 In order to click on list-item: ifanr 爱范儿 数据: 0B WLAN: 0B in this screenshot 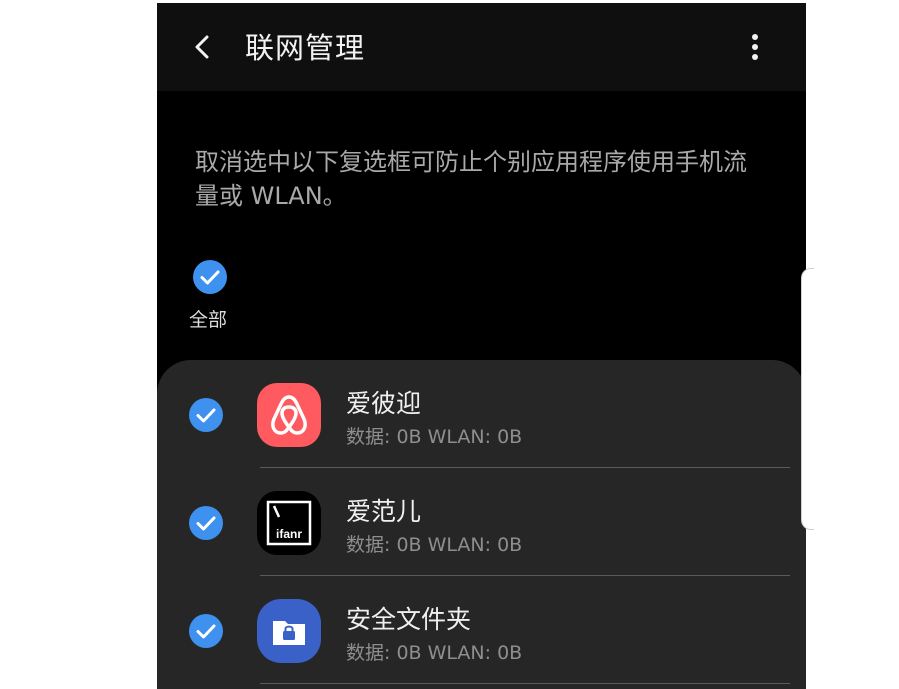, I will do `click(481, 522)`.